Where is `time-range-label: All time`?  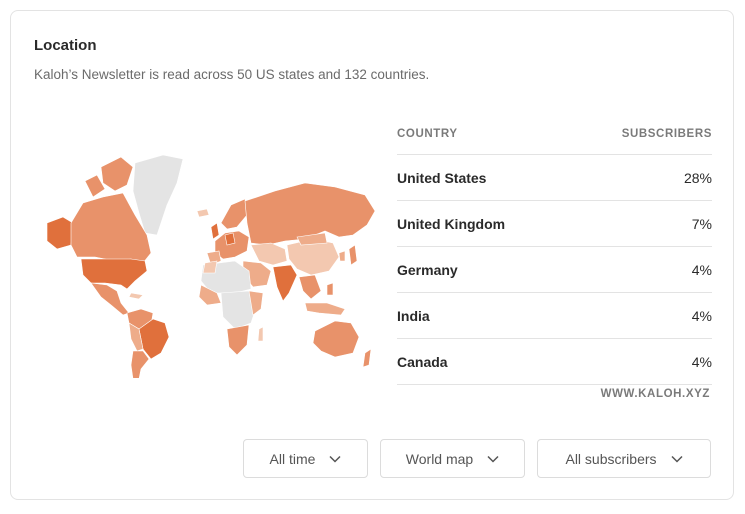 time-range-label: All time is located at coordinates (292, 458).